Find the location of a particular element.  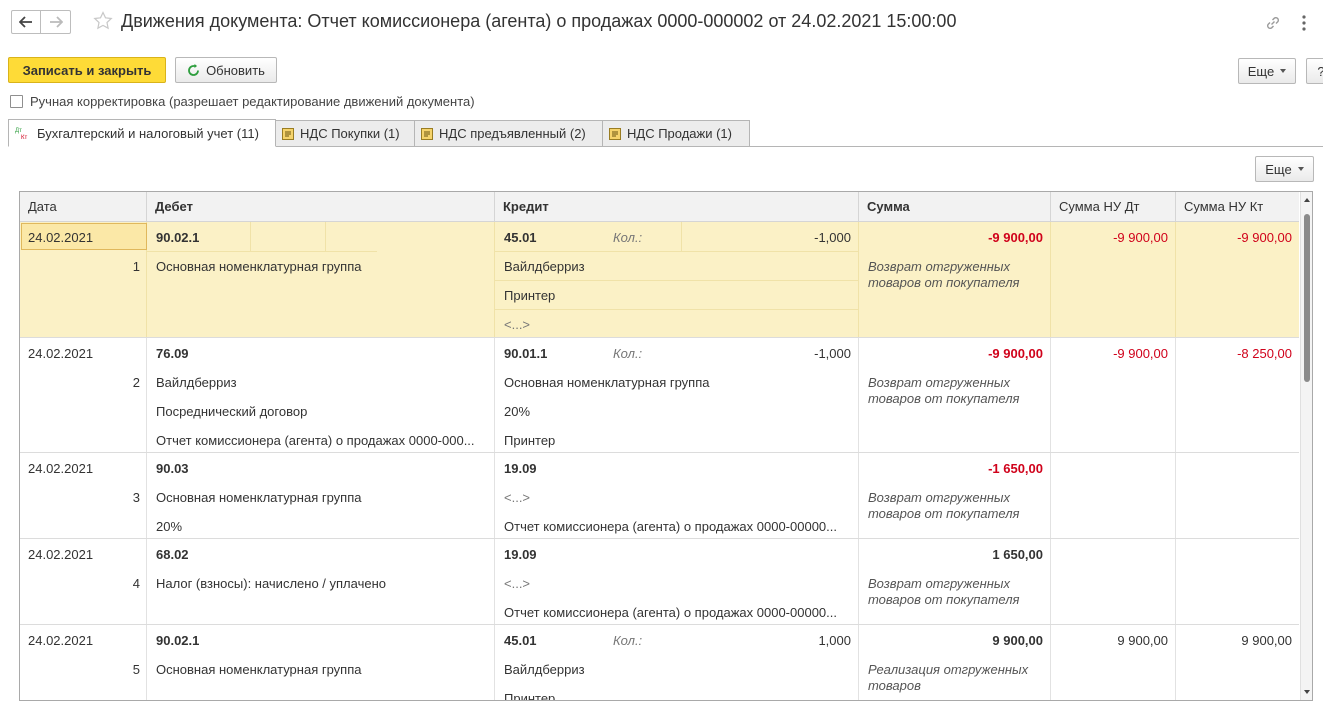

scroll-up-icon is located at coordinates (1307, 200).